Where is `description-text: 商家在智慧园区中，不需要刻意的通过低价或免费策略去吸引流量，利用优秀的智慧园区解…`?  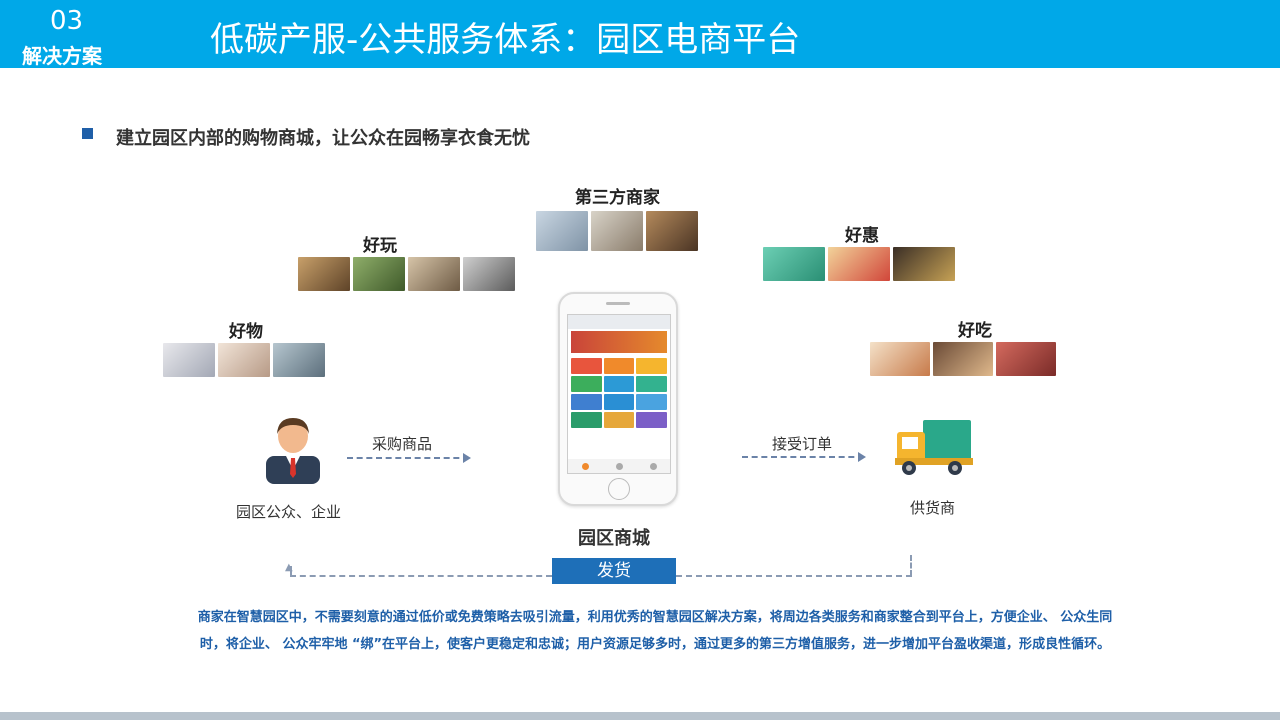
description-text: 商家在智慧园区中，不需要刻意的通过低价或免费策略去吸引流量，利用优秀的智慧园区解… is located at coordinates (655, 631).